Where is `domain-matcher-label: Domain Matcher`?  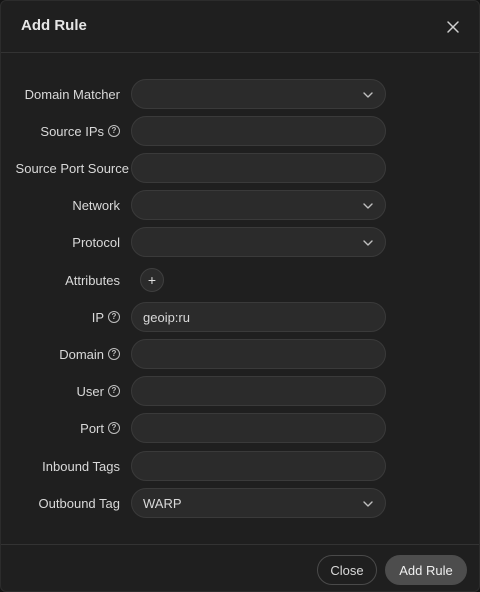
domain-matcher-label: Domain Matcher is located at coordinates (72, 94).